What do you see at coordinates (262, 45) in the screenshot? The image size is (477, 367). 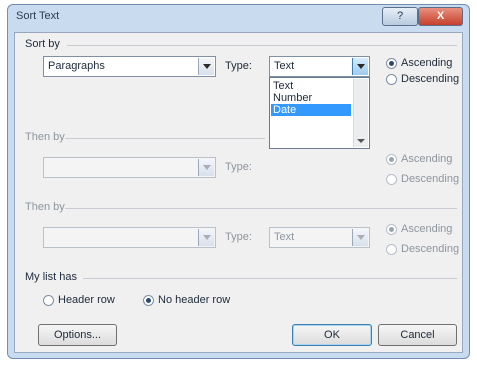 I see `sort-by-divider` at bounding box center [262, 45].